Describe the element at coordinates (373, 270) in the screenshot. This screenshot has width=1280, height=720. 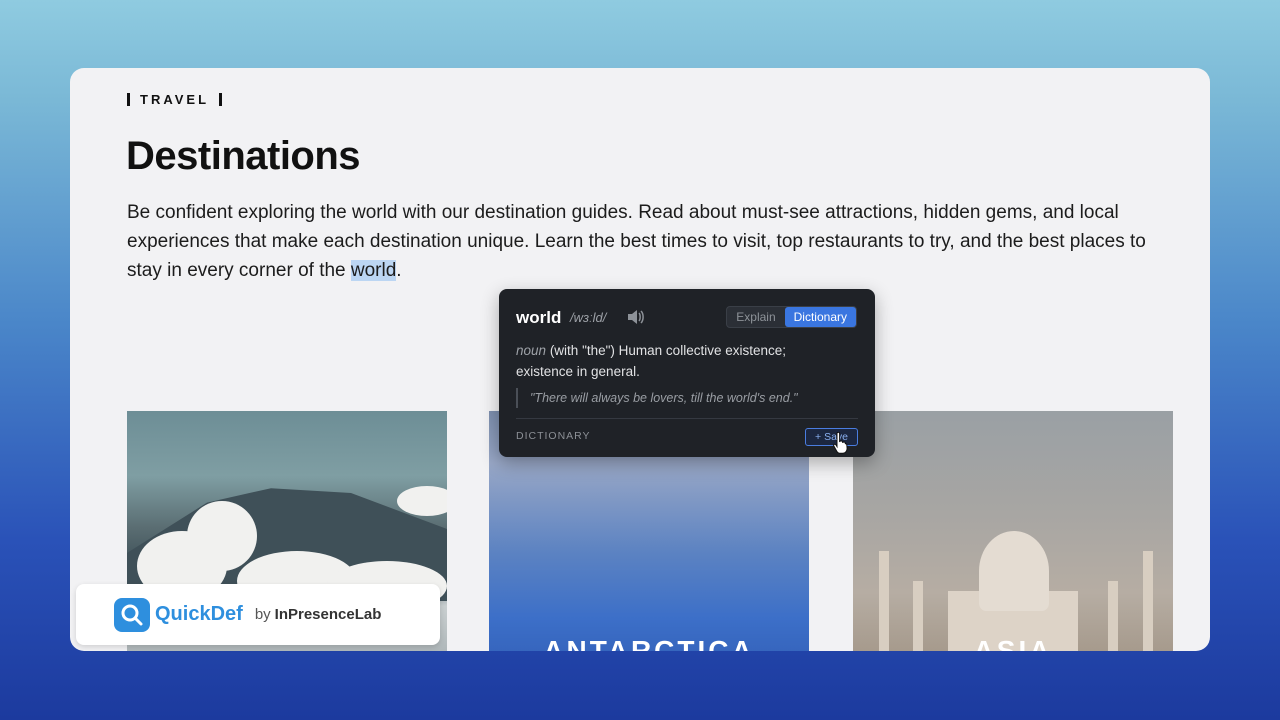
I see `highlighted-word: world` at that location.